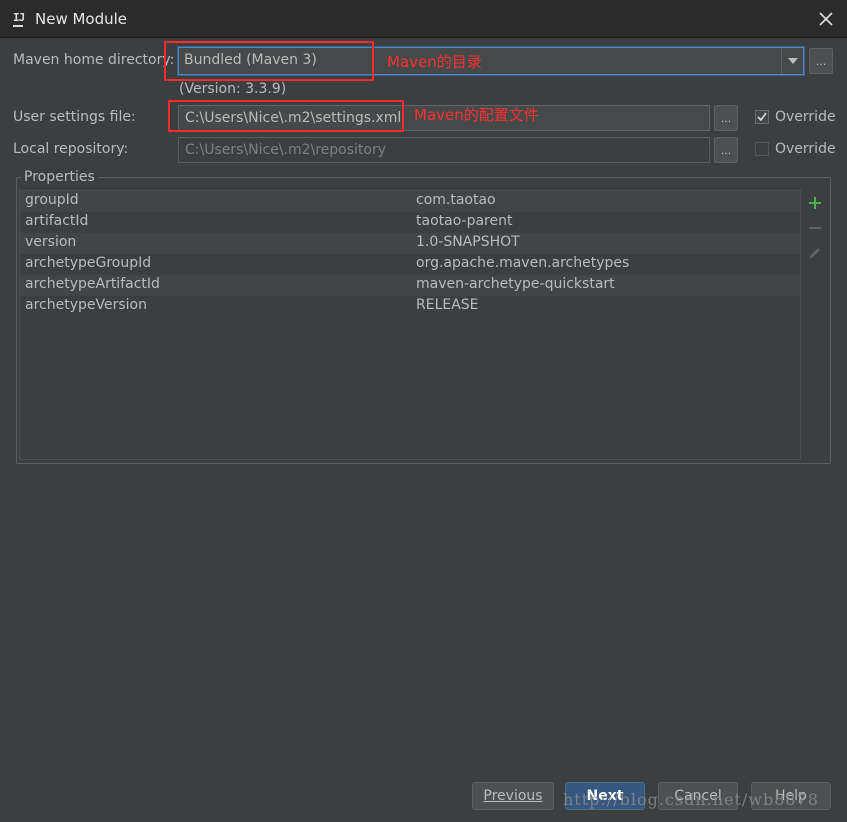 The width and height of the screenshot is (847, 822). Describe the element at coordinates (410, 306) in the screenshot. I see `table-row: archetypeVersion RELEASE` at that location.